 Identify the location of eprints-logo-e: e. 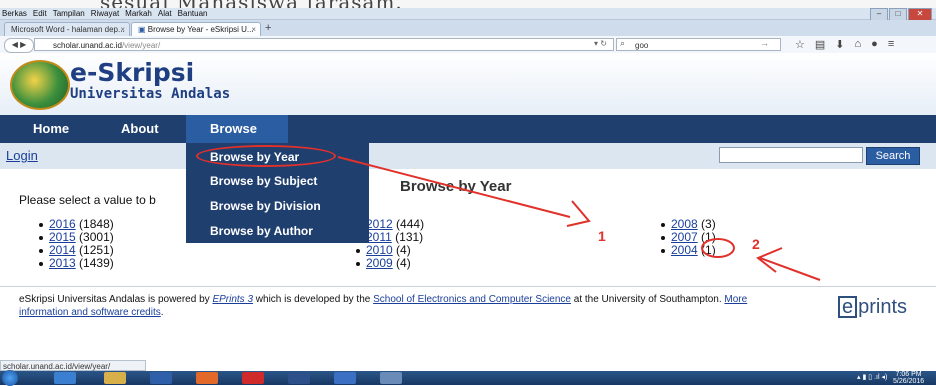
(848, 307).